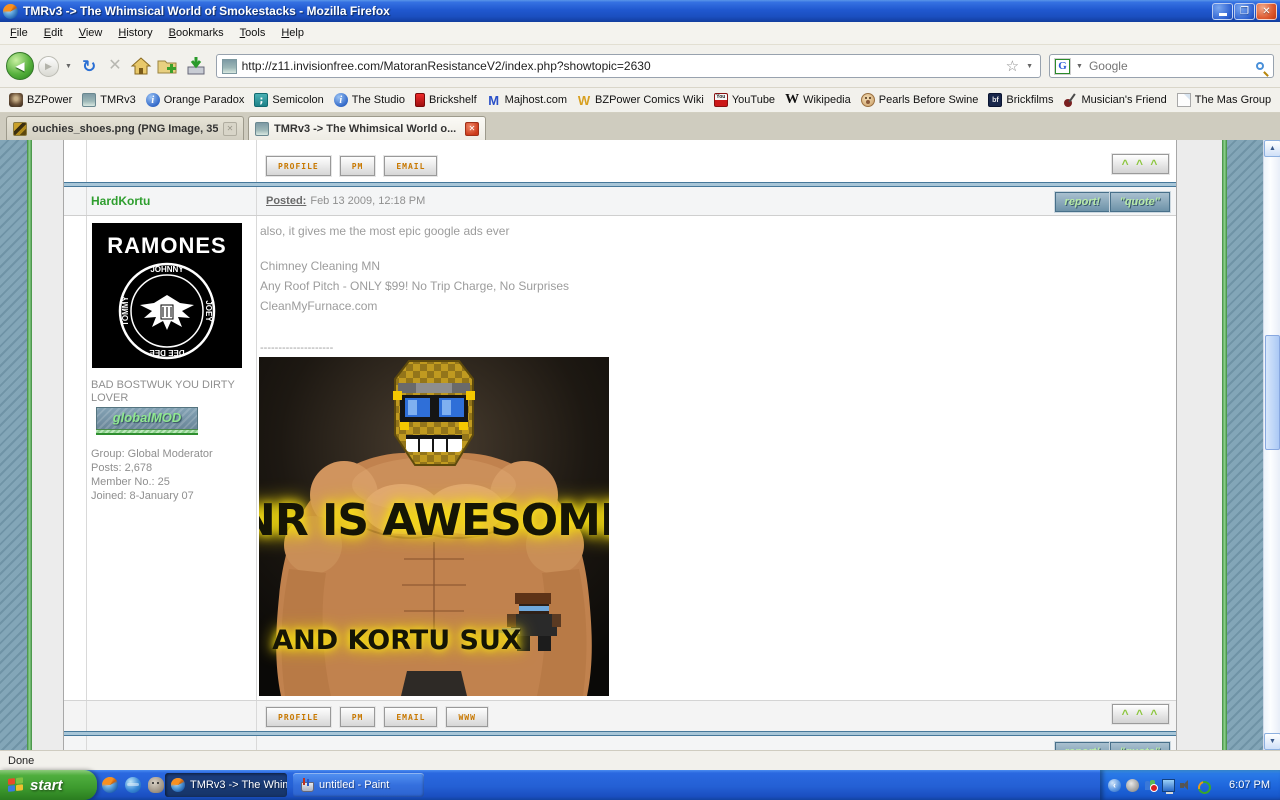 The width and height of the screenshot is (1280, 800). Describe the element at coordinates (16, 785) in the screenshot. I see `windows-flag-icon` at that location.